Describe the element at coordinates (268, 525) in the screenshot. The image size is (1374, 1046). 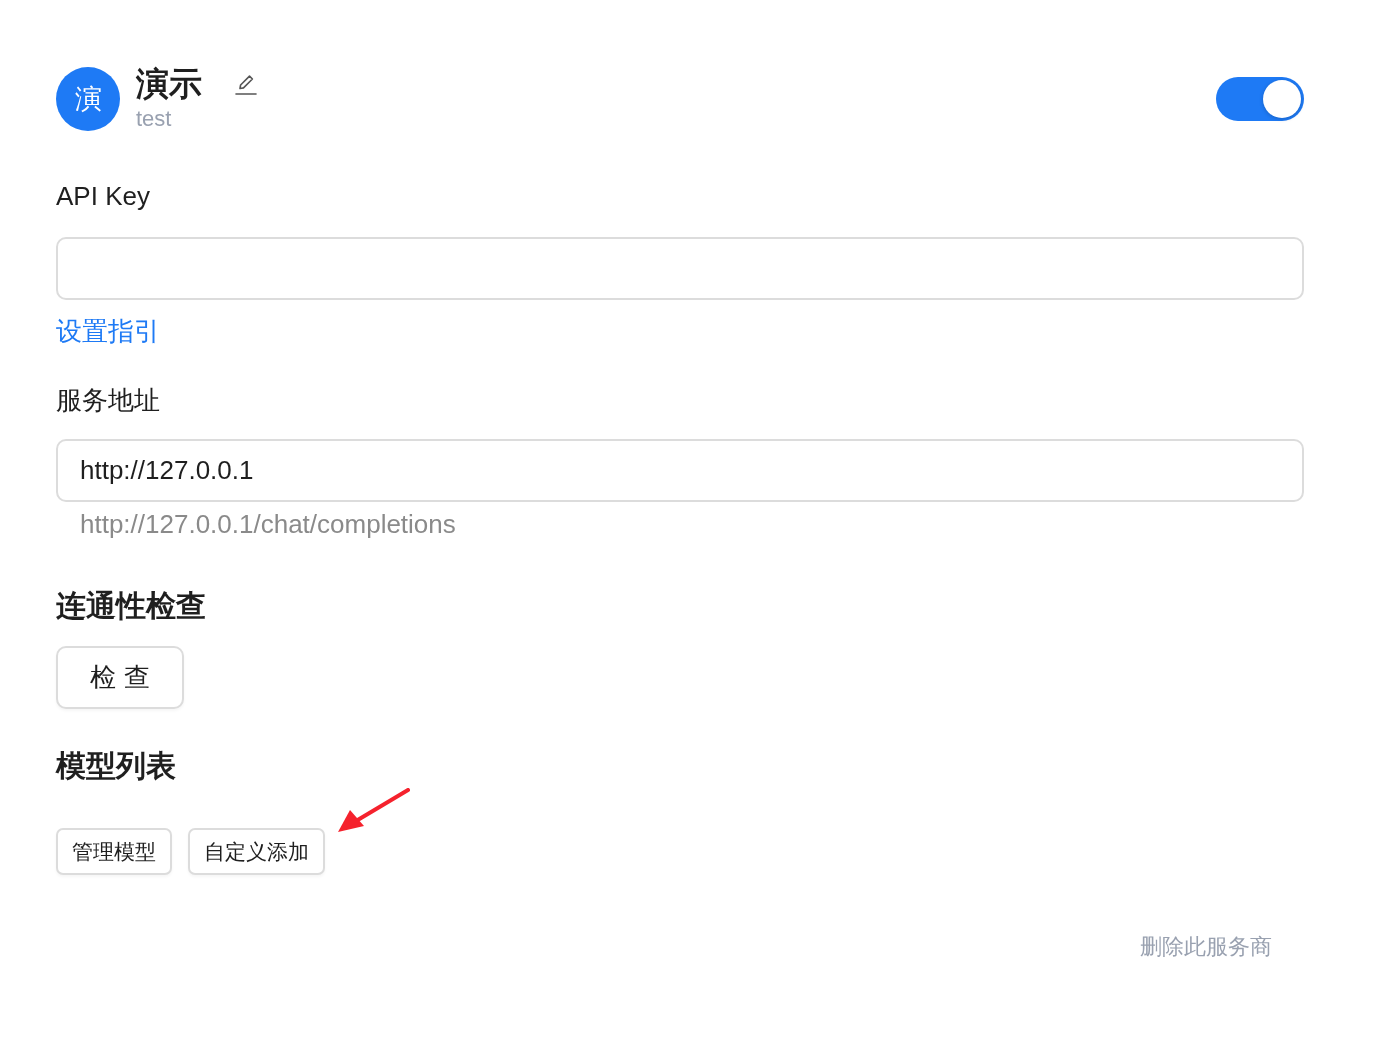
I see `url-preview: http://127.0.0.1/chat/completions` at that location.